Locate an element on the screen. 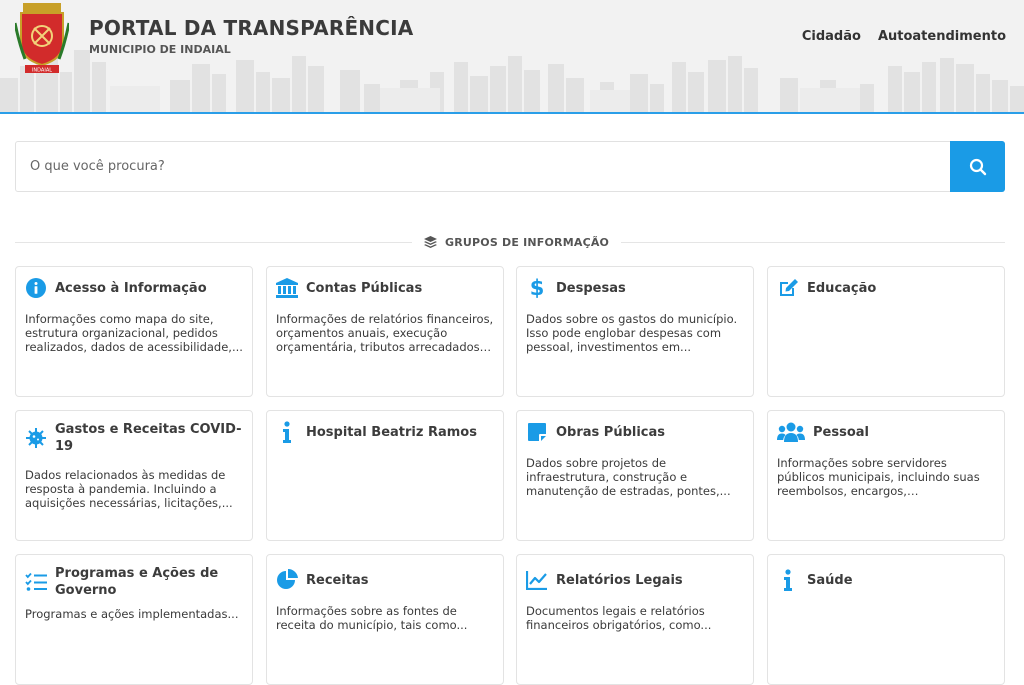 The height and width of the screenshot is (685, 1024). info-group-card: Educação is located at coordinates (886, 331).